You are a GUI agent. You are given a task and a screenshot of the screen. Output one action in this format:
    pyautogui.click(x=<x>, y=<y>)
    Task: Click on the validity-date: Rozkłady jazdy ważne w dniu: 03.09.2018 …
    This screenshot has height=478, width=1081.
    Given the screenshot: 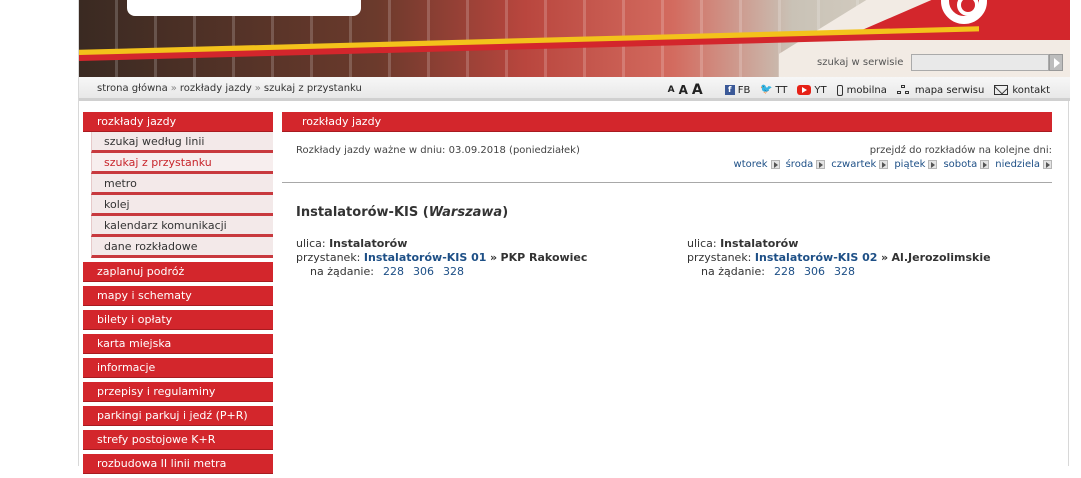 What is the action you would take?
    pyautogui.click(x=438, y=150)
    